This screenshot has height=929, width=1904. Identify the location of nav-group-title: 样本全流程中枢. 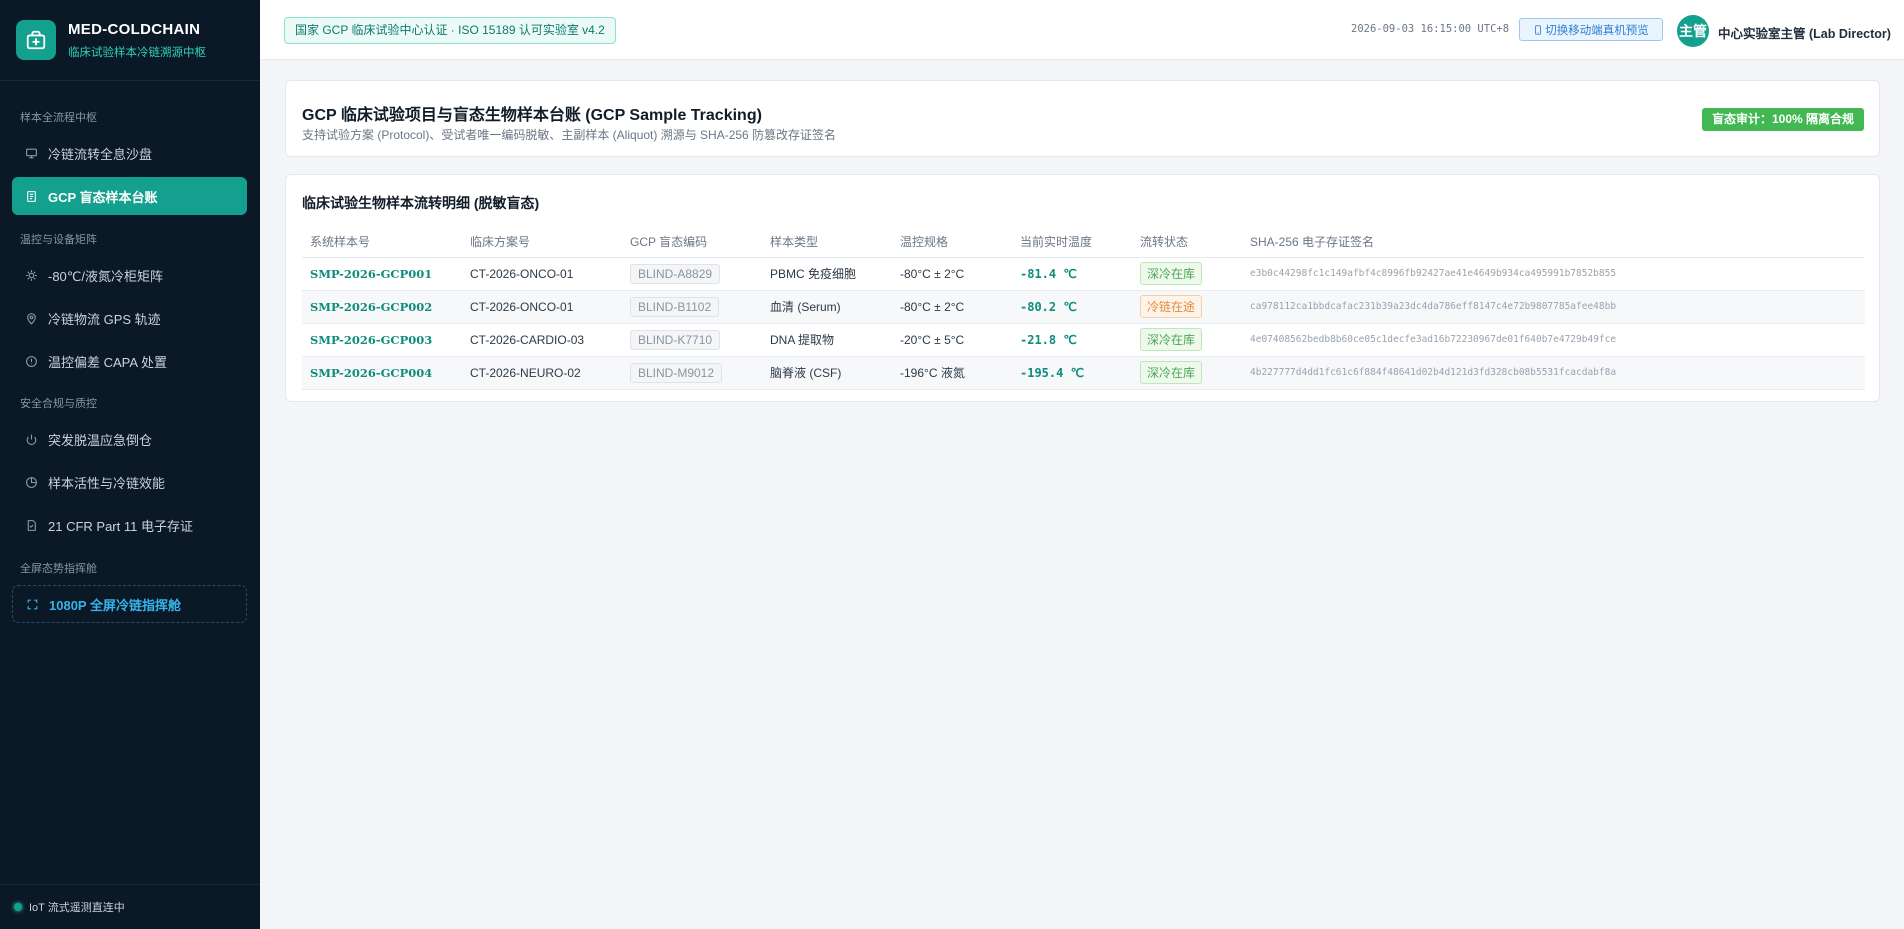
(58, 118).